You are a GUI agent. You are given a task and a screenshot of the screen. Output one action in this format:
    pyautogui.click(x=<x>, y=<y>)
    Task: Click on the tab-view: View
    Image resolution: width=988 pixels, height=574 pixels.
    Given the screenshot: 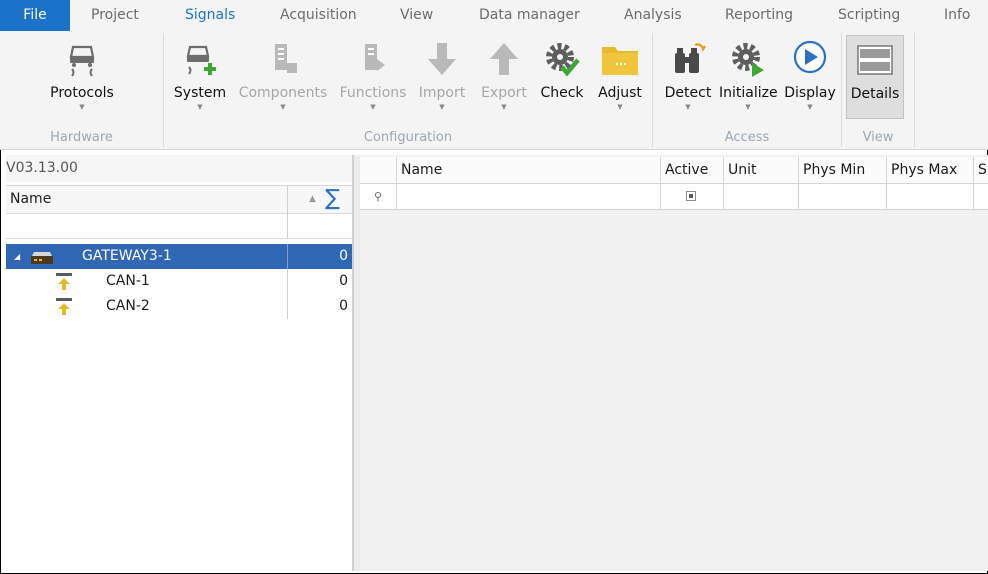 What is the action you would take?
    pyautogui.click(x=416, y=15)
    